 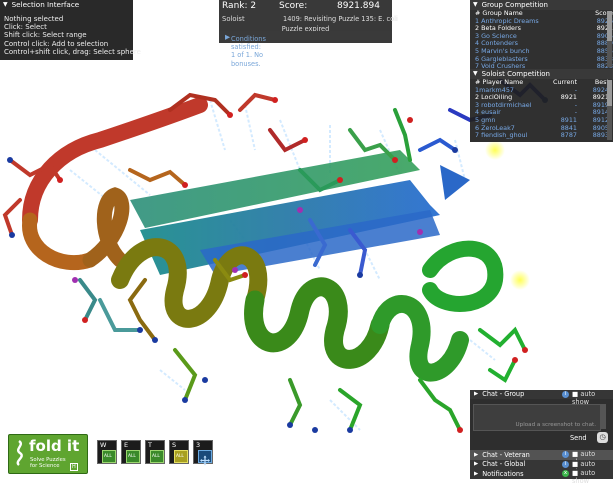 What do you see at coordinates (568, 97) in the screenshot?
I see `player-current: 8921` at bounding box center [568, 97].